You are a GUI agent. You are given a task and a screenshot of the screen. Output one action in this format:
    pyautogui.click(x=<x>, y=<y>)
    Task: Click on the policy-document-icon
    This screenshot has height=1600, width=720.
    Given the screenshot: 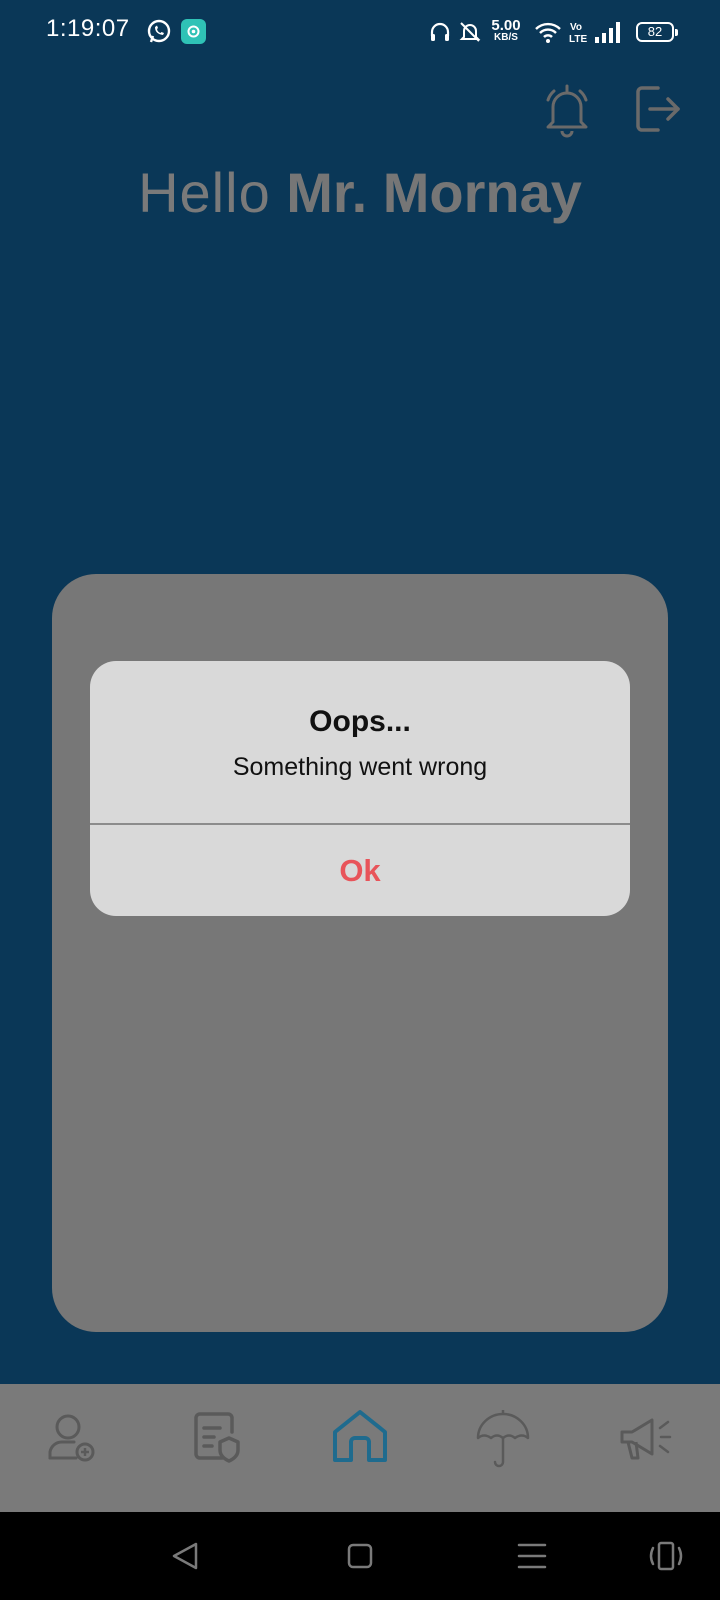 What is the action you would take?
    pyautogui.click(x=217, y=1437)
    